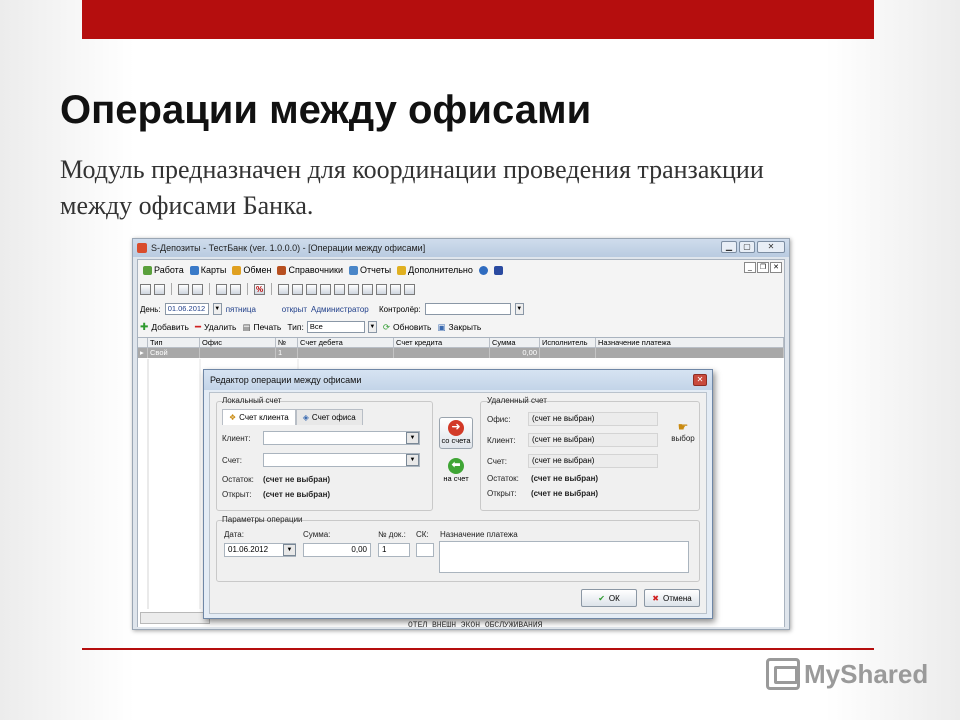 The image size is (960, 720). Describe the element at coordinates (771, 247) in the screenshot. I see `window-close-button: ✕` at that location.